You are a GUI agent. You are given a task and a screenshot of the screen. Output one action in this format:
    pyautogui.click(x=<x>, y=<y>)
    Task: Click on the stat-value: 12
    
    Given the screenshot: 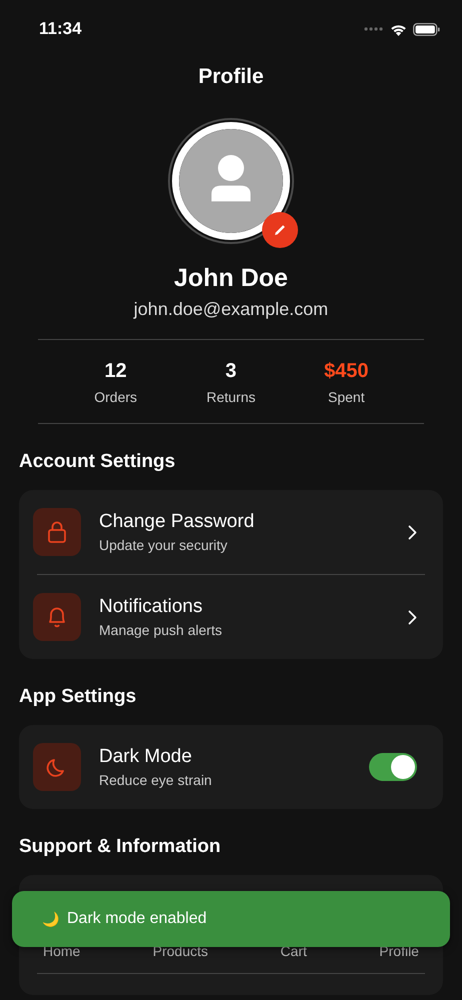 What is the action you would take?
    pyautogui.click(x=115, y=371)
    